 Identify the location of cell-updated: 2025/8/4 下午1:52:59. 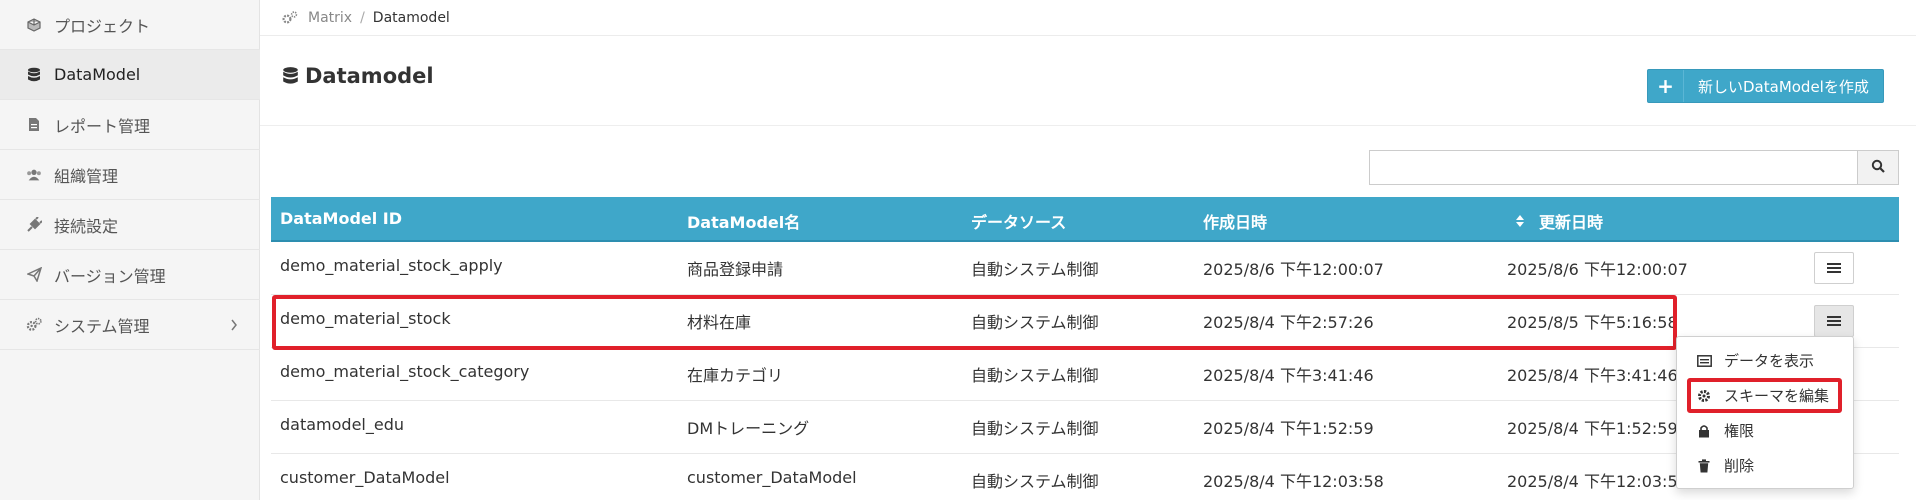
(1592, 428).